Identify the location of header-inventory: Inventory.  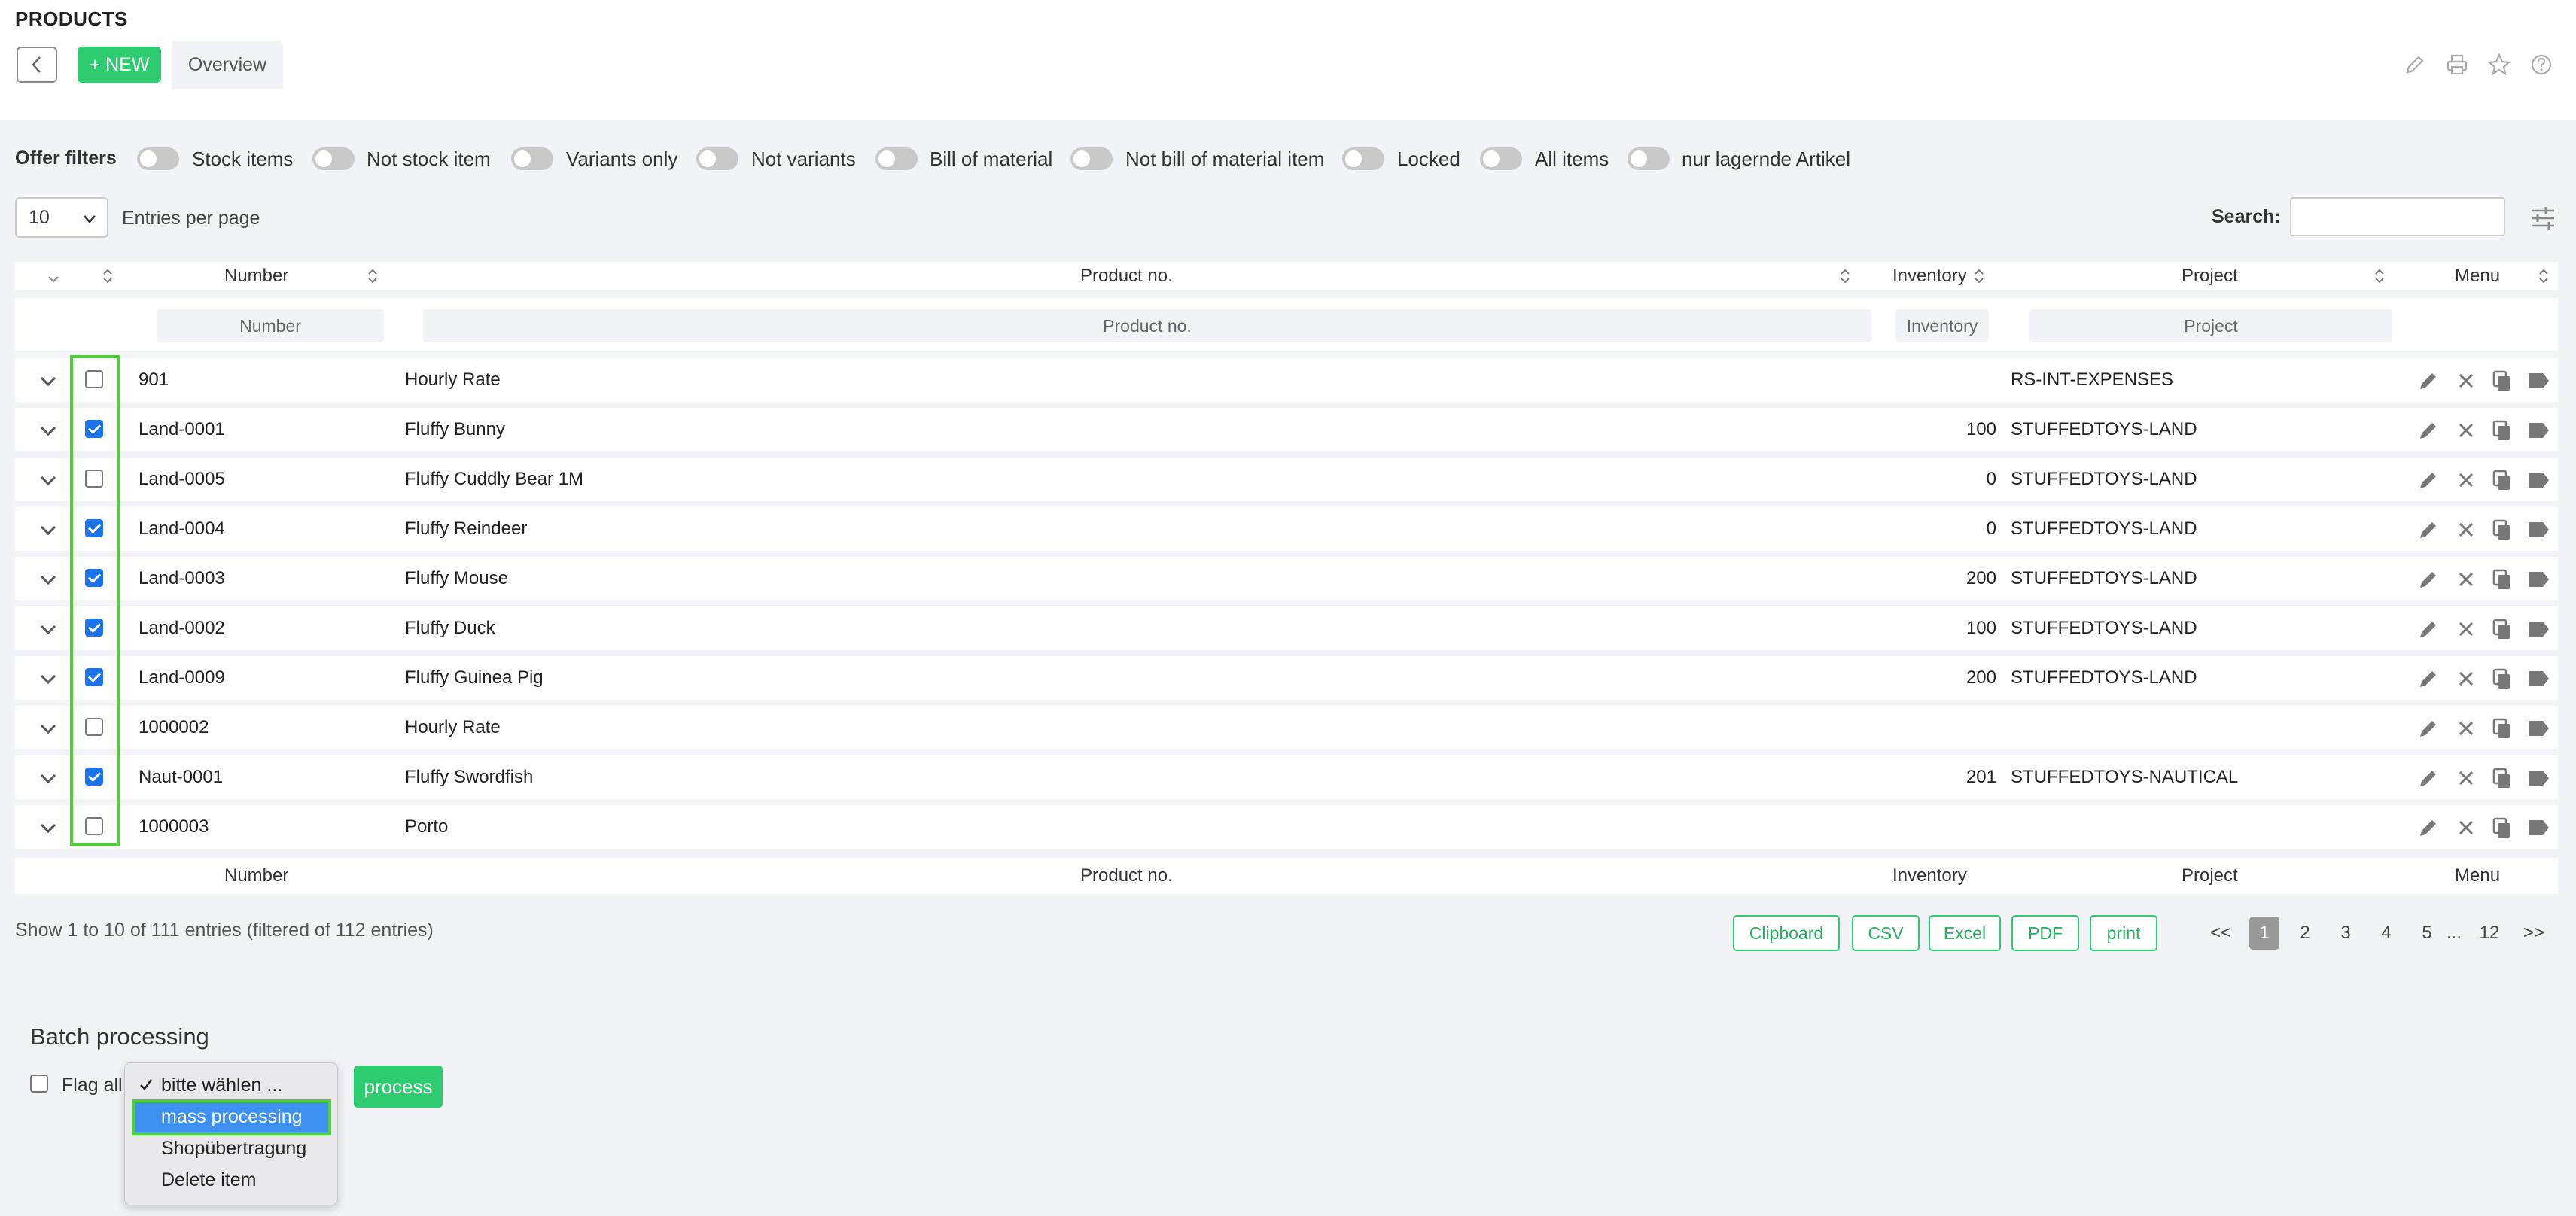
(1930, 276).